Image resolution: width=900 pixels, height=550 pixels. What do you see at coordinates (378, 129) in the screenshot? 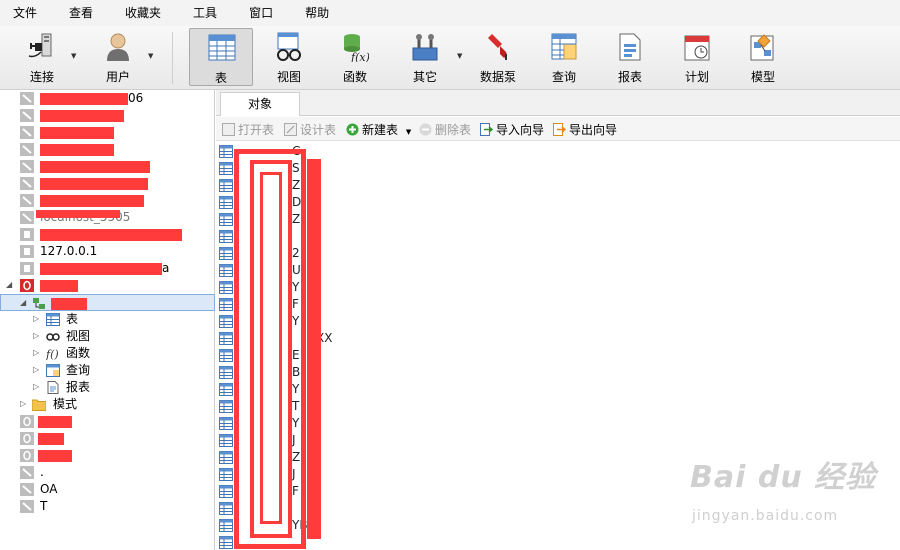
I see `new-table-button: 新建表 ▼` at bounding box center [378, 129].